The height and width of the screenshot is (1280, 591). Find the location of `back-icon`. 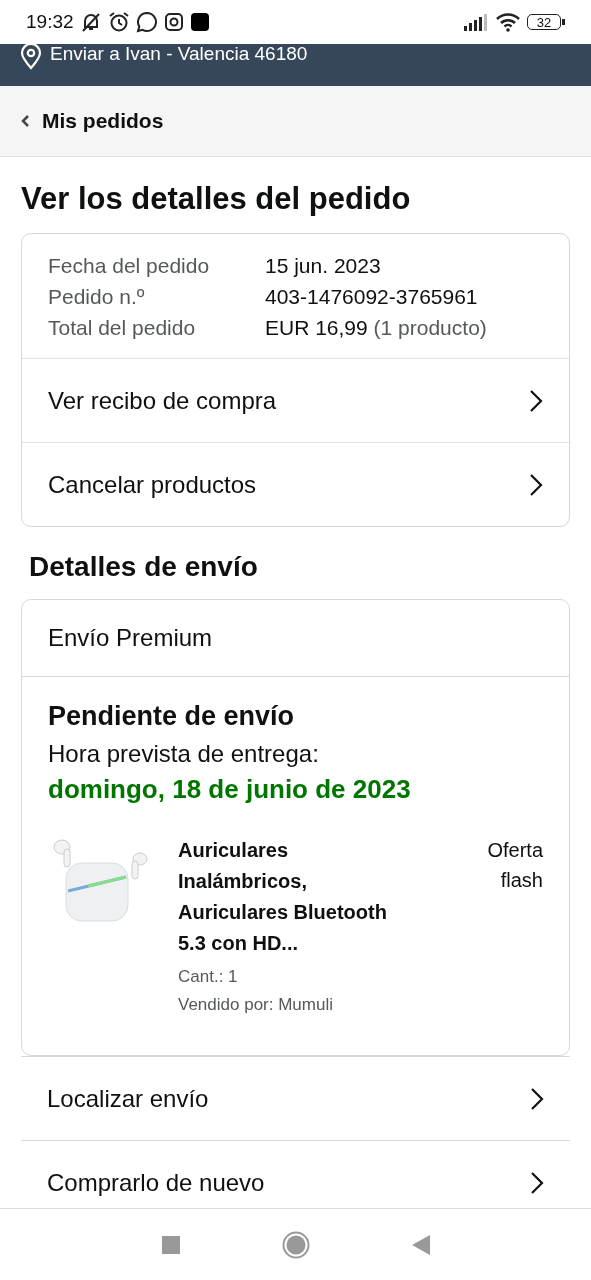

back-icon is located at coordinates (420, 1244).